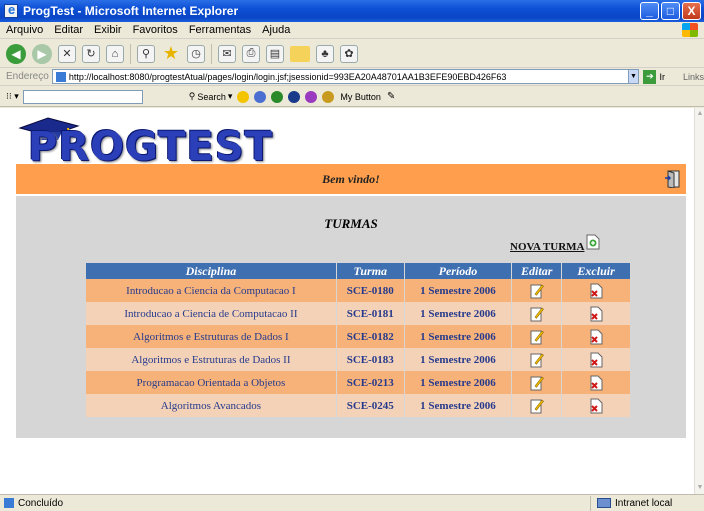 This screenshot has width=704, height=511. Describe the element at coordinates (391, 96) in the screenshot. I see `pencil-icon: ✎` at that location.